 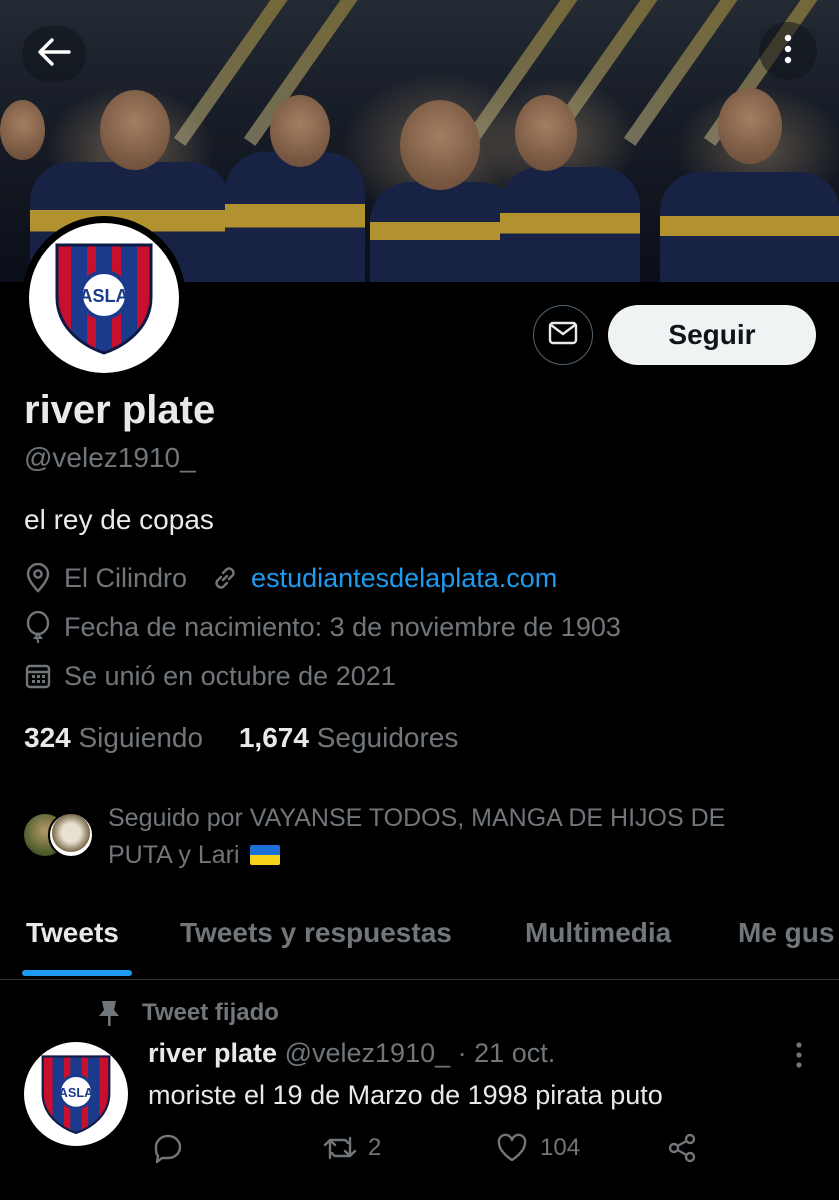 I want to click on calendar-icon, so click(x=38, y=676).